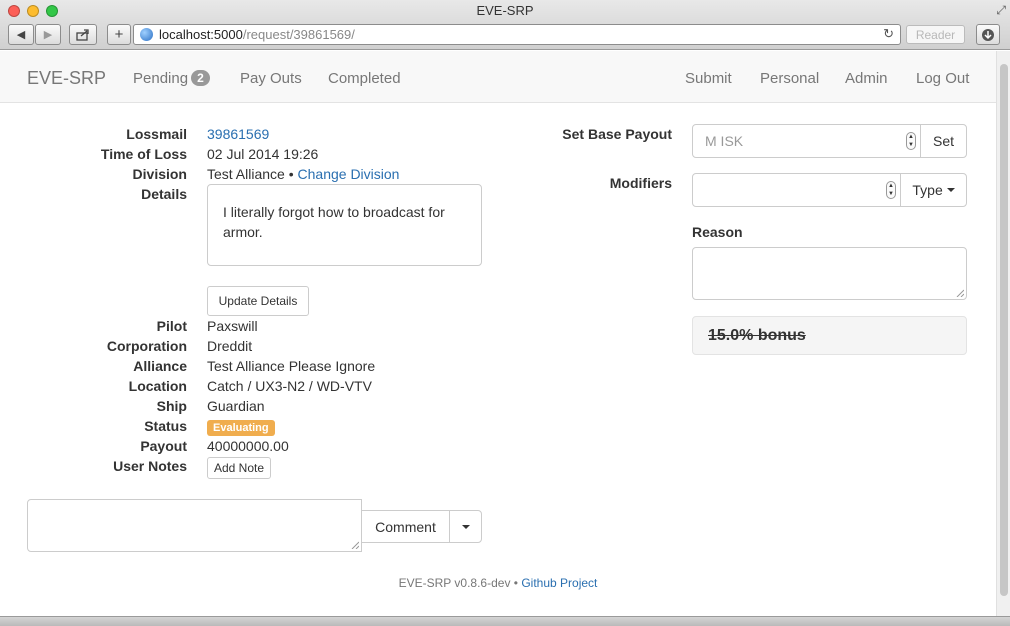  What do you see at coordinates (146, 346) in the screenshot?
I see `corporation-label: Corporation` at bounding box center [146, 346].